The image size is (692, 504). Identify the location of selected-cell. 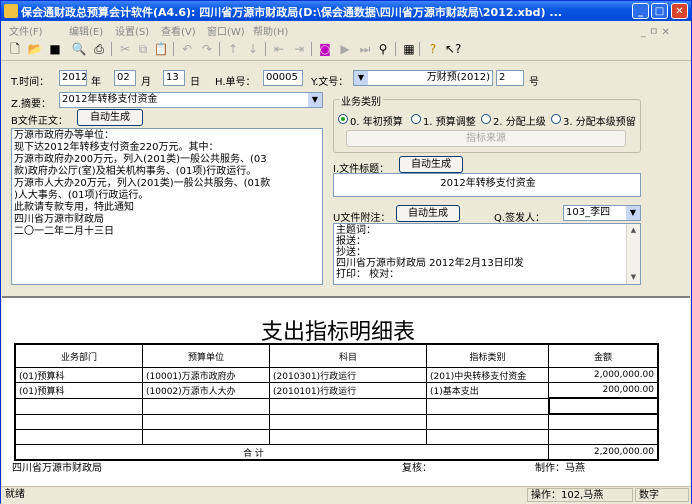
(603, 406).